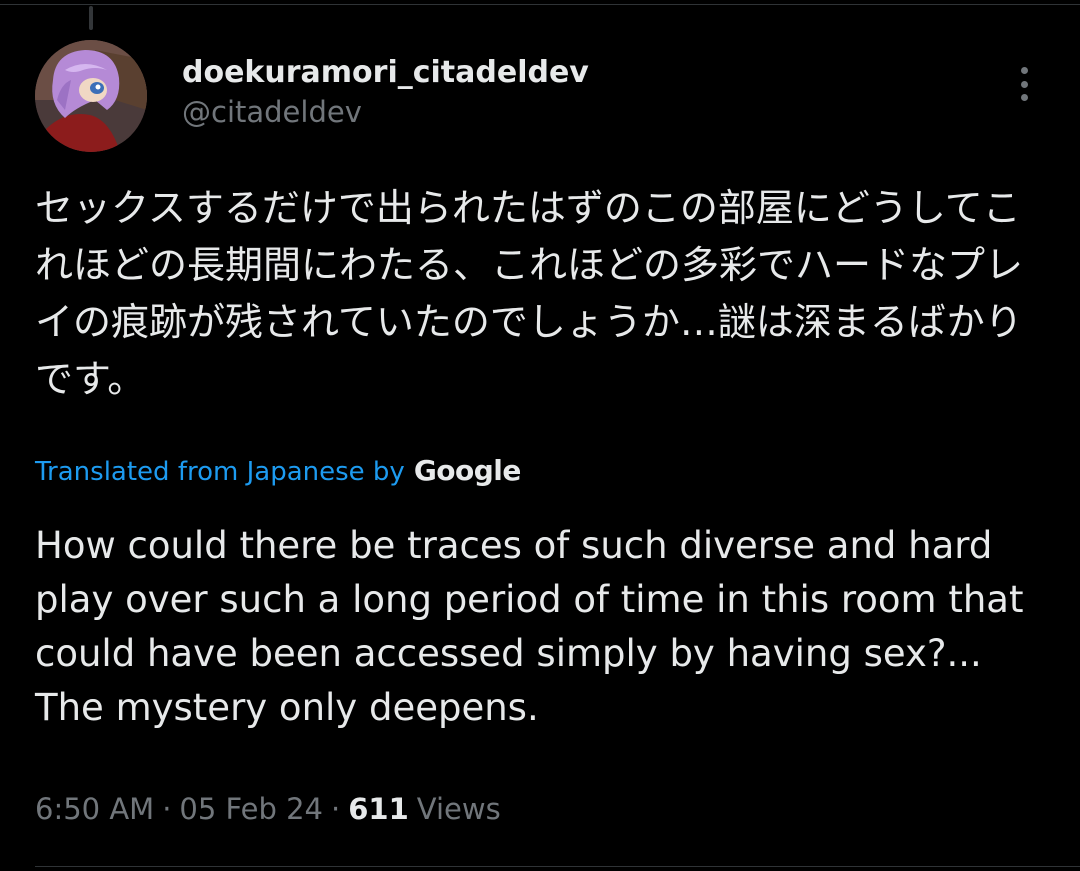  I want to click on author-handle: @citadeldev, so click(385, 112).